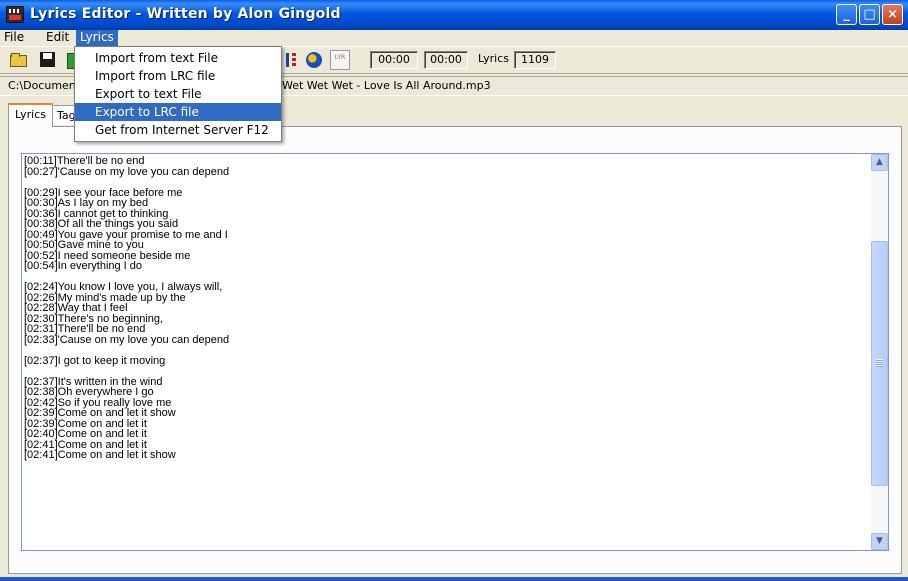 This screenshot has width=908, height=581. I want to click on lyr-label: LYR, so click(340, 57).